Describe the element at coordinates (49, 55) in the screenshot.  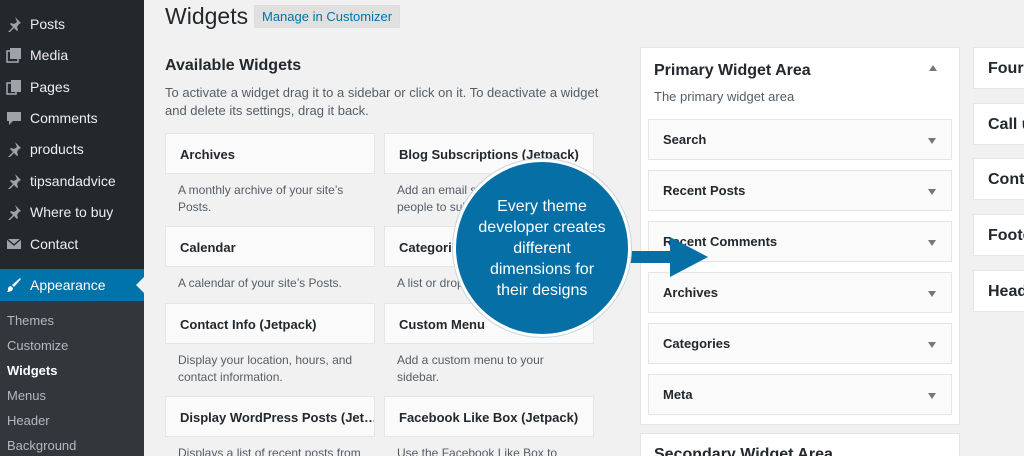
I see `sidebar-item-label: Media` at that location.